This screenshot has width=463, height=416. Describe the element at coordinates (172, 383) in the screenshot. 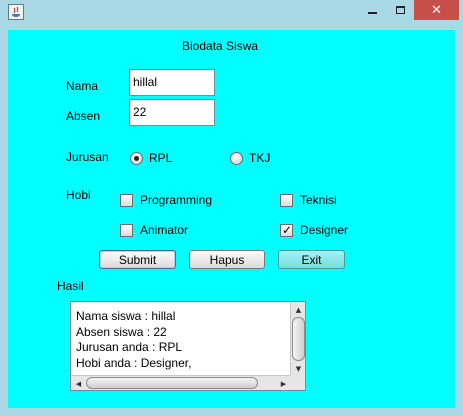

I see `horizontal-scroll-thumb` at that location.